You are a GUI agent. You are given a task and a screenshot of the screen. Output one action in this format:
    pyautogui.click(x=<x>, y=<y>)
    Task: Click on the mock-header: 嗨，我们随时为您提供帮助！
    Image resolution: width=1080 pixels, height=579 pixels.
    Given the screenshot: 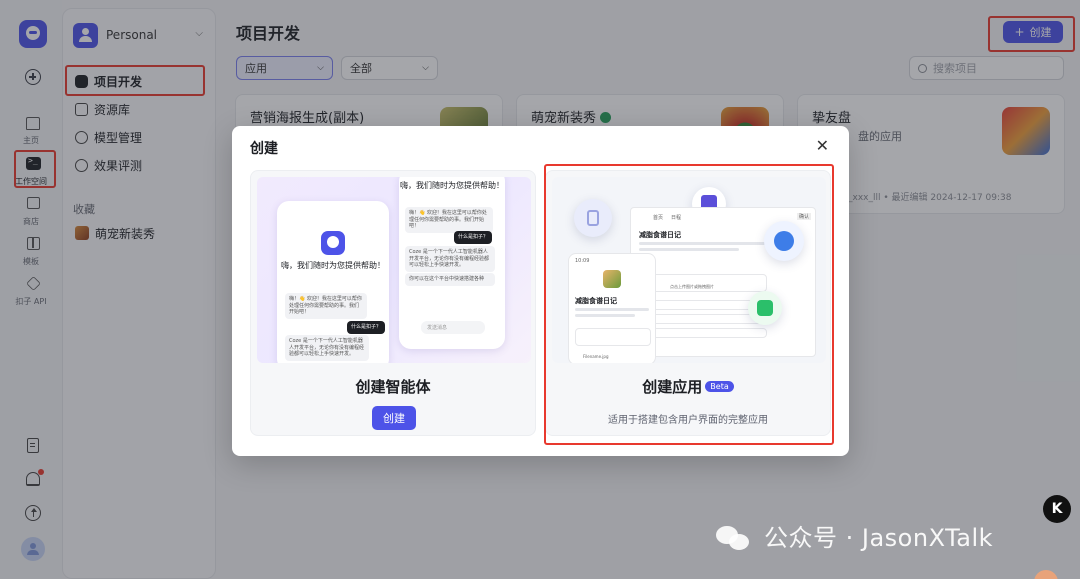 What is the action you would take?
    pyautogui.click(x=452, y=185)
    